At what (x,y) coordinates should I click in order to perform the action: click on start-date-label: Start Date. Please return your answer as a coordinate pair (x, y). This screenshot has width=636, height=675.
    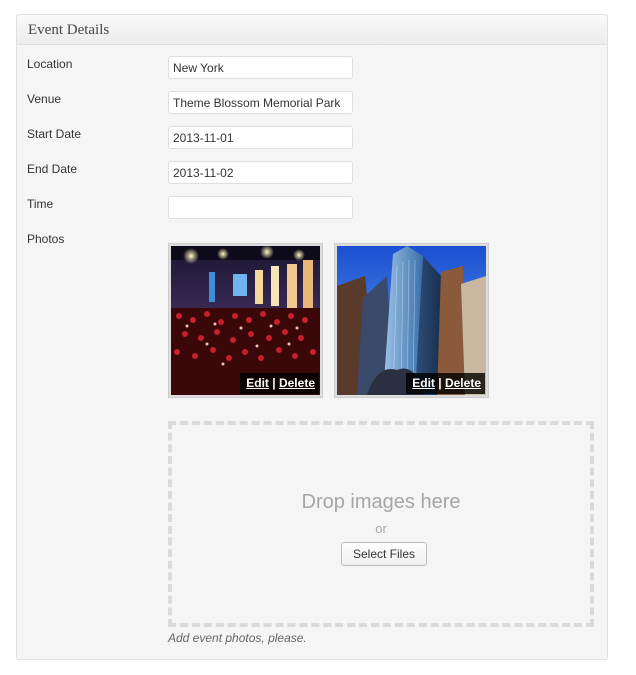
    Looking at the image, I should click on (54, 134).